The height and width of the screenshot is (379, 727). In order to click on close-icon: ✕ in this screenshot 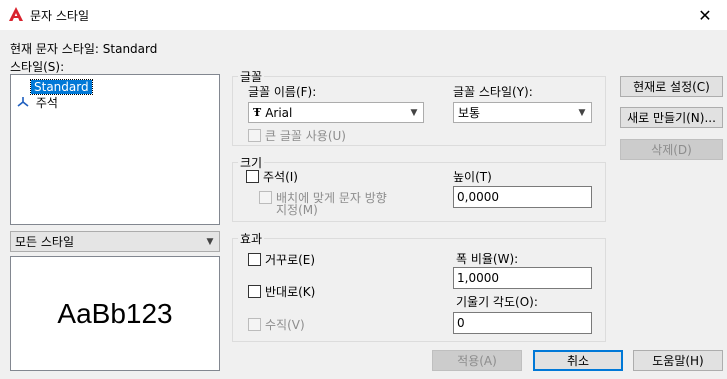, I will do `click(705, 15)`.